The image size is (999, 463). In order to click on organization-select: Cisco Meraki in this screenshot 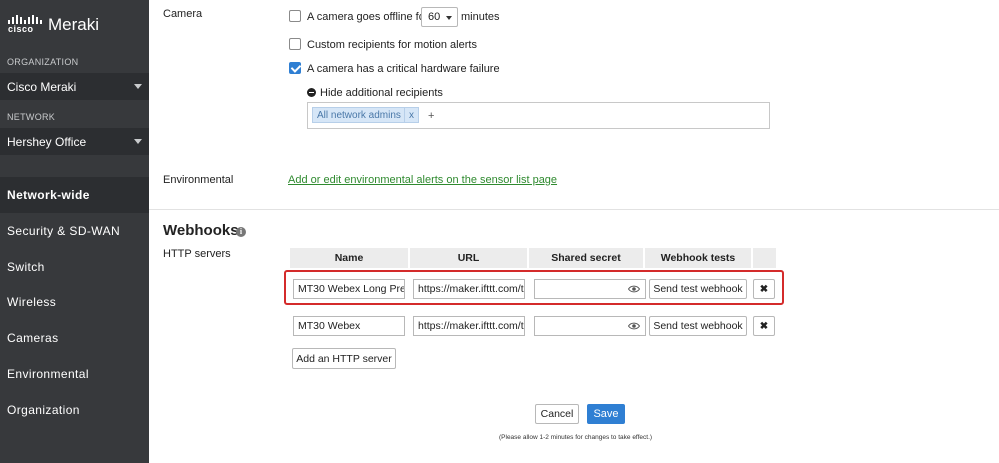, I will do `click(74, 86)`.